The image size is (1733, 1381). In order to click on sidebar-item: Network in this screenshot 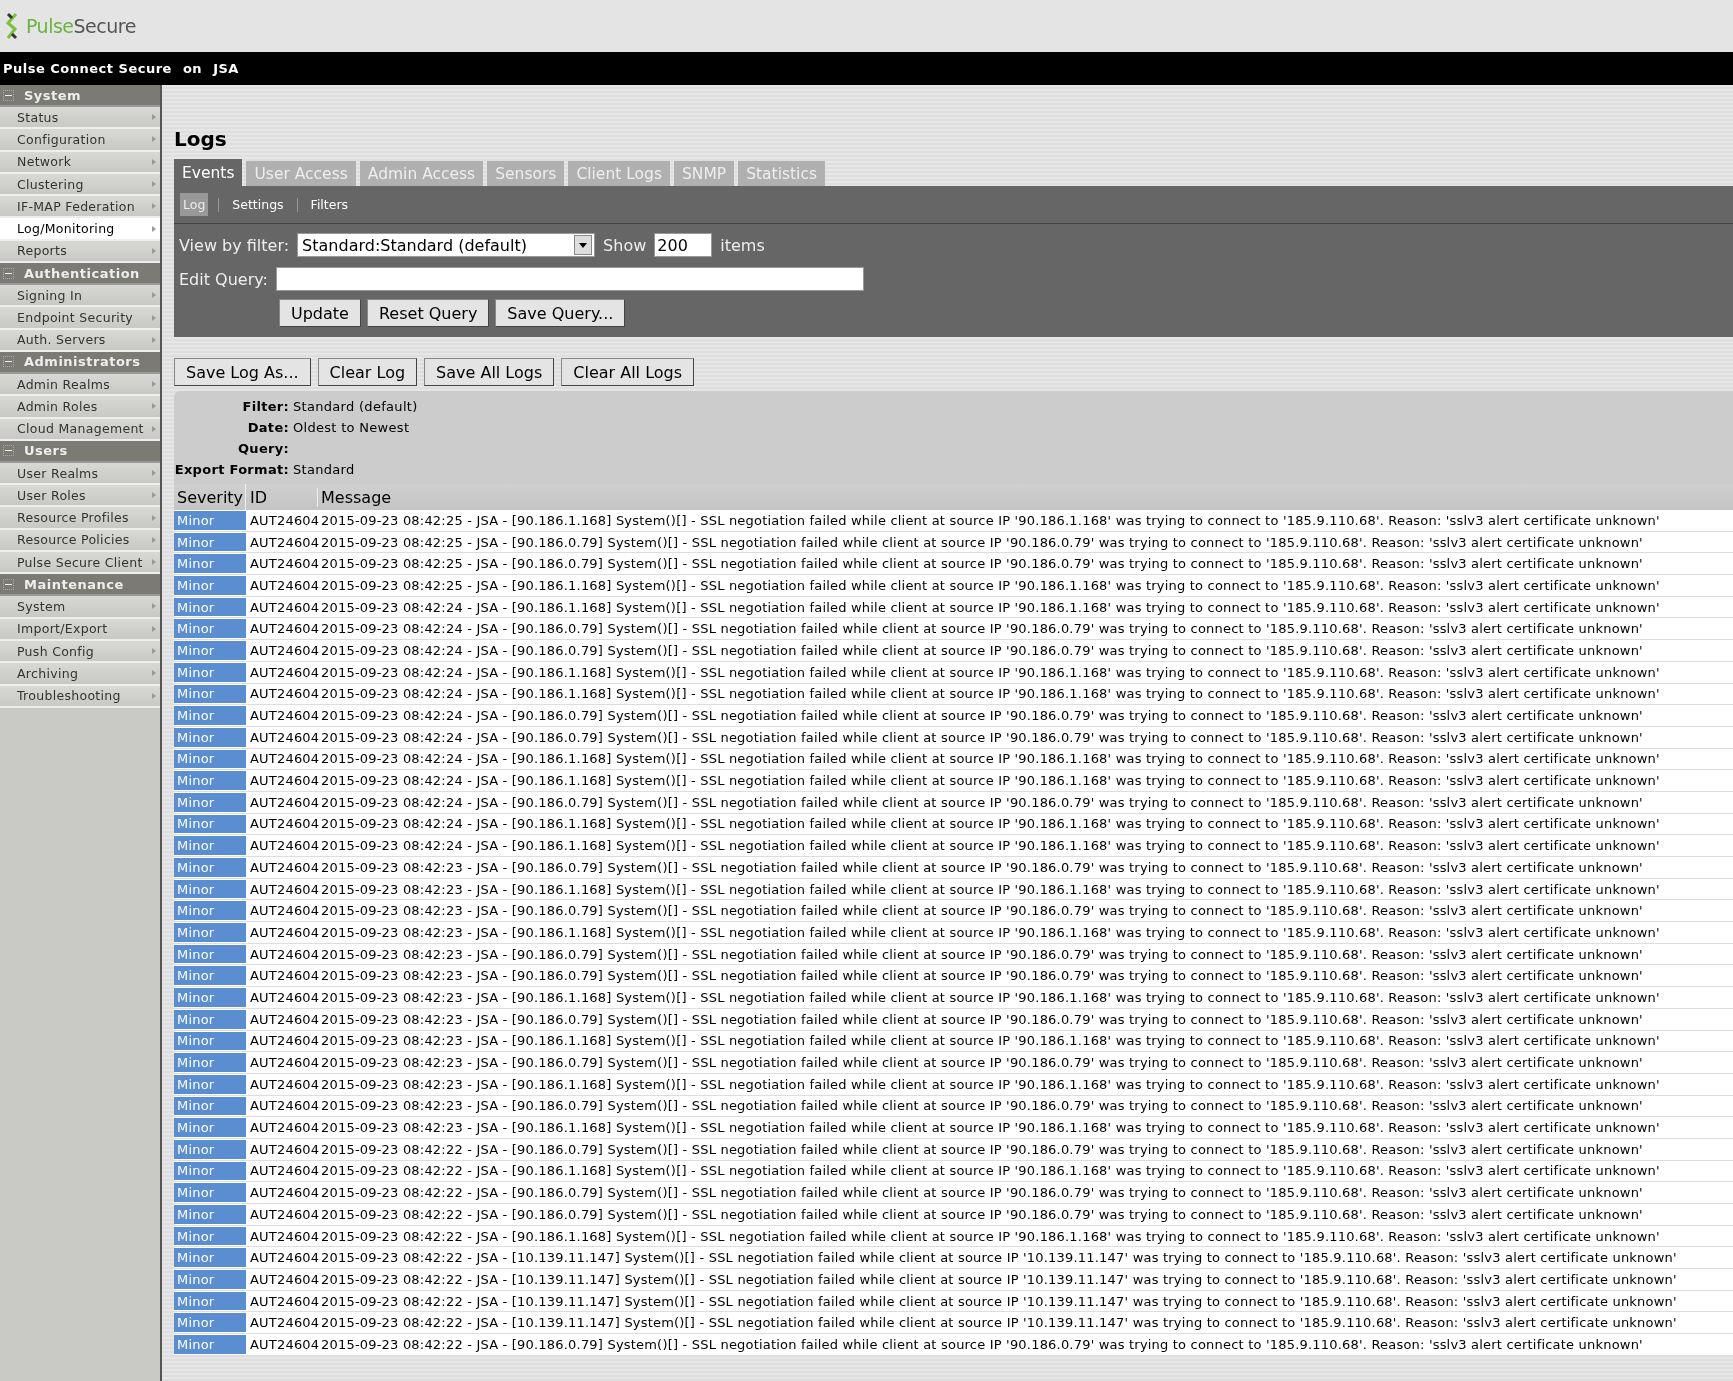, I will do `click(80, 162)`.